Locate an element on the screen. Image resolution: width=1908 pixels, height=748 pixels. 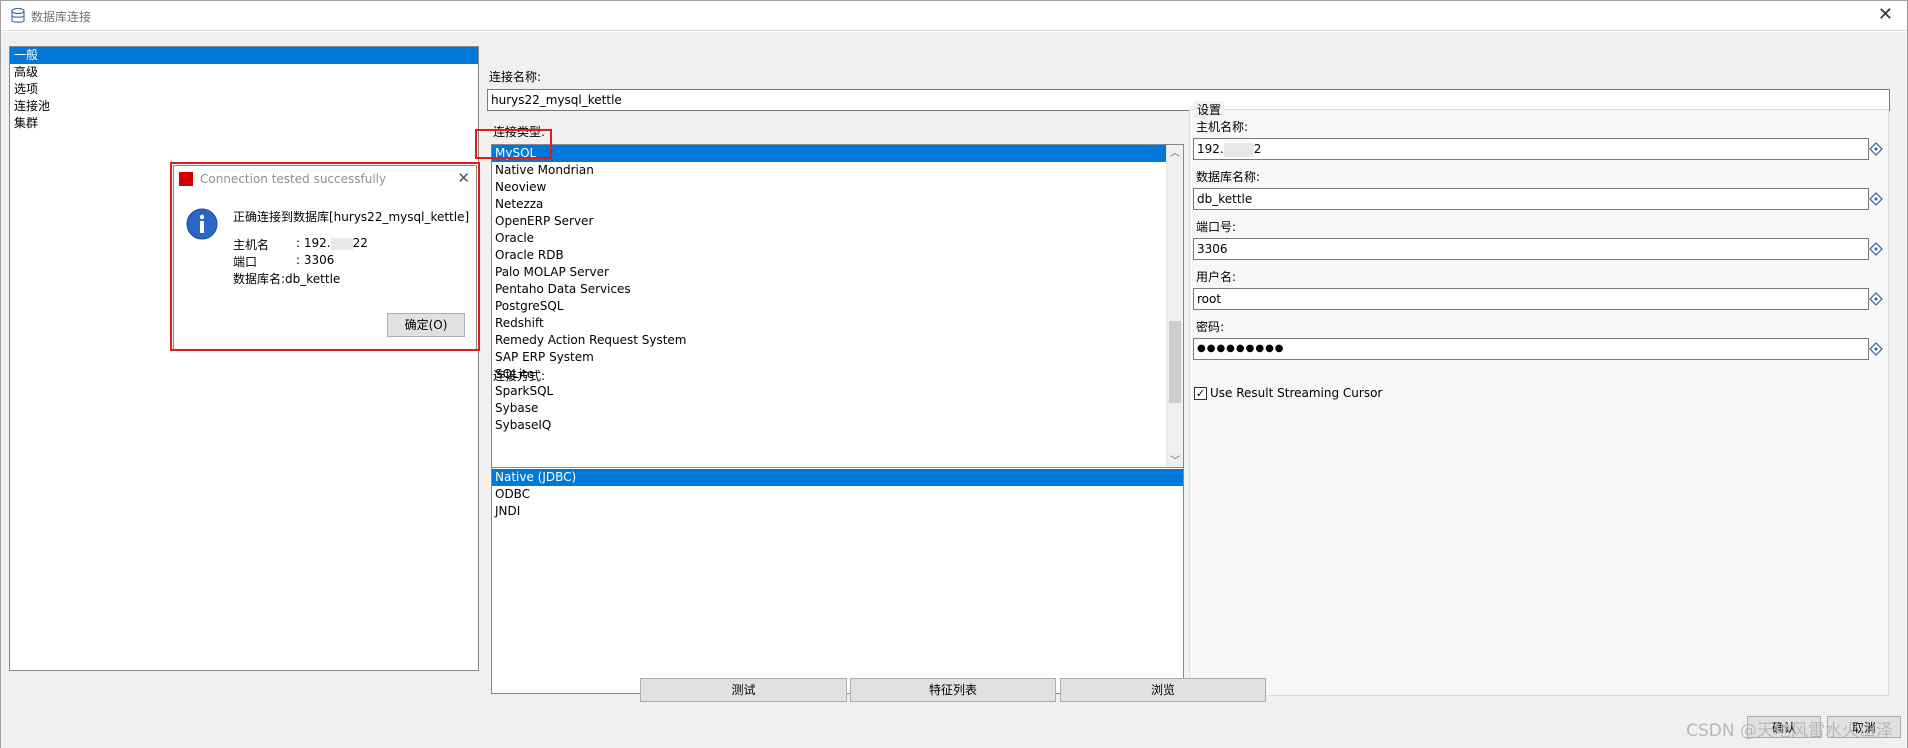
port-input: 3306 is located at coordinates (1531, 249).